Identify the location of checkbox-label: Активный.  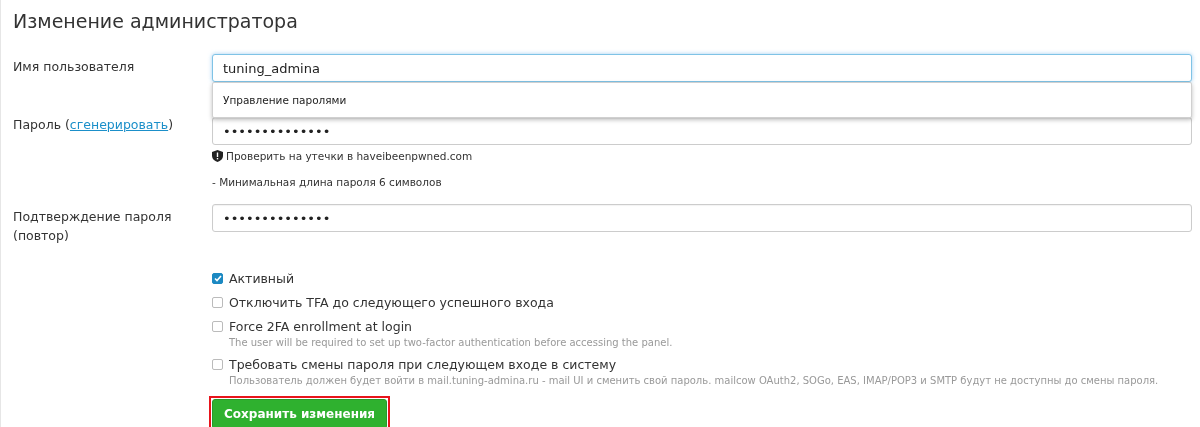
(262, 278).